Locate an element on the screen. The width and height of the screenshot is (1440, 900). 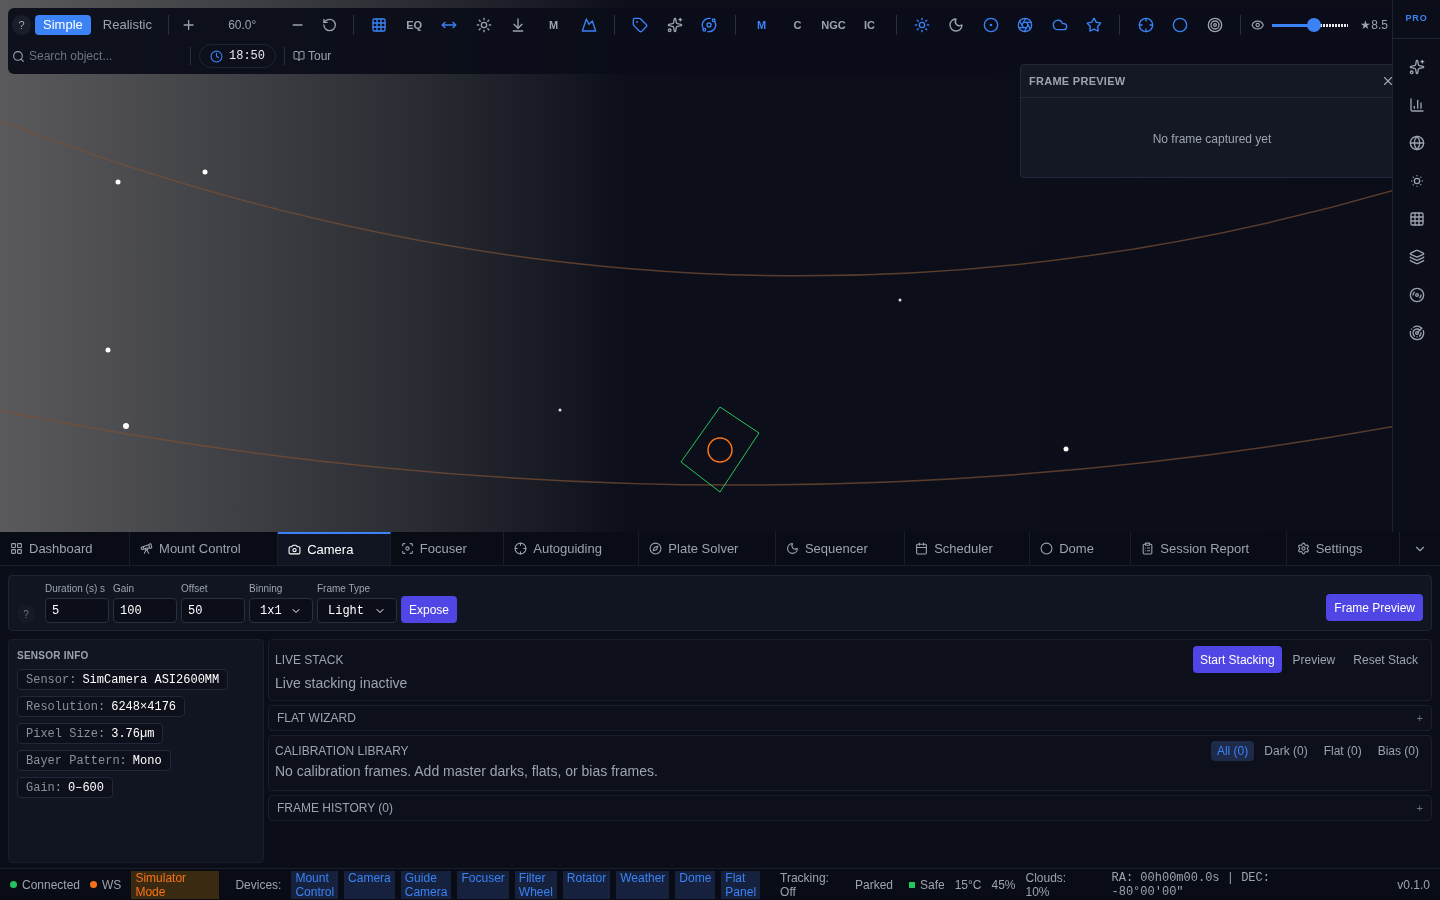
bar-chart-icon is located at coordinates (1416, 105).